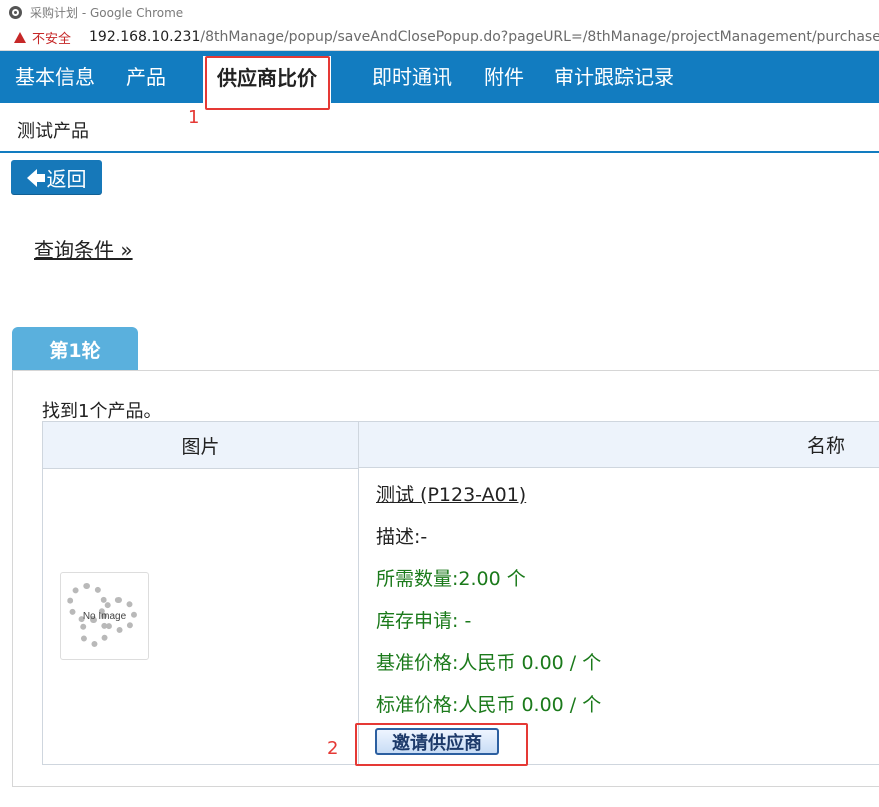 The width and height of the screenshot is (879, 807). I want to click on product-thumbnail: No Image, so click(104, 616).